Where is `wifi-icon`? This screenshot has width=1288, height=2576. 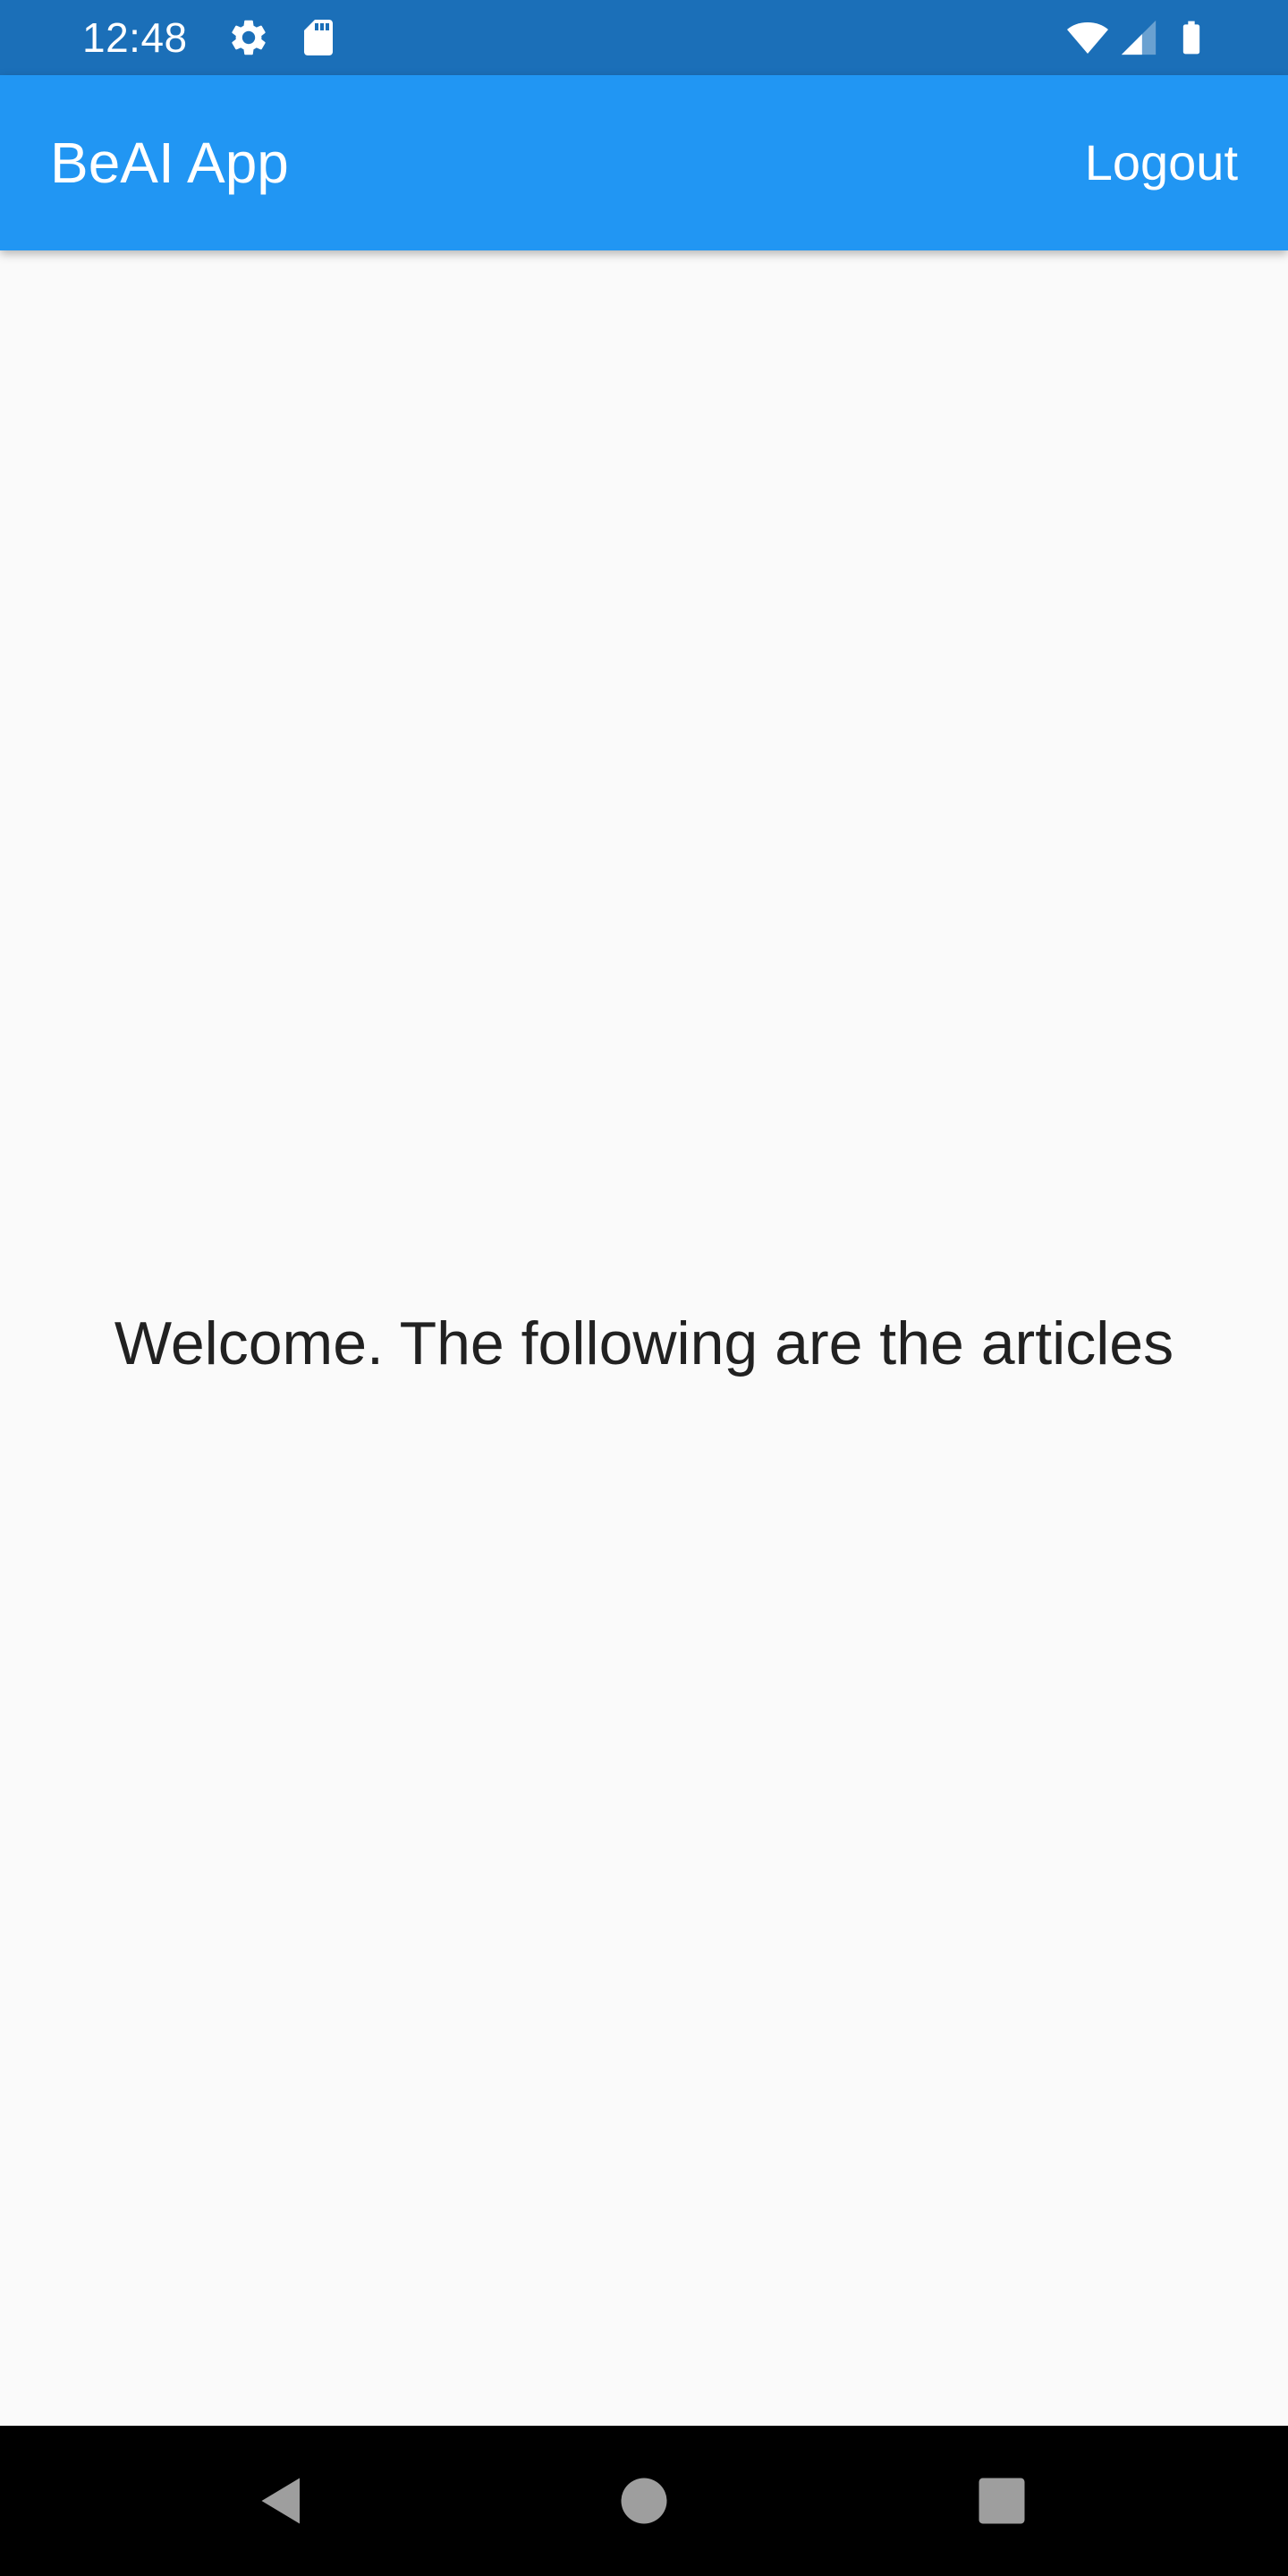 wifi-icon is located at coordinates (1087, 37).